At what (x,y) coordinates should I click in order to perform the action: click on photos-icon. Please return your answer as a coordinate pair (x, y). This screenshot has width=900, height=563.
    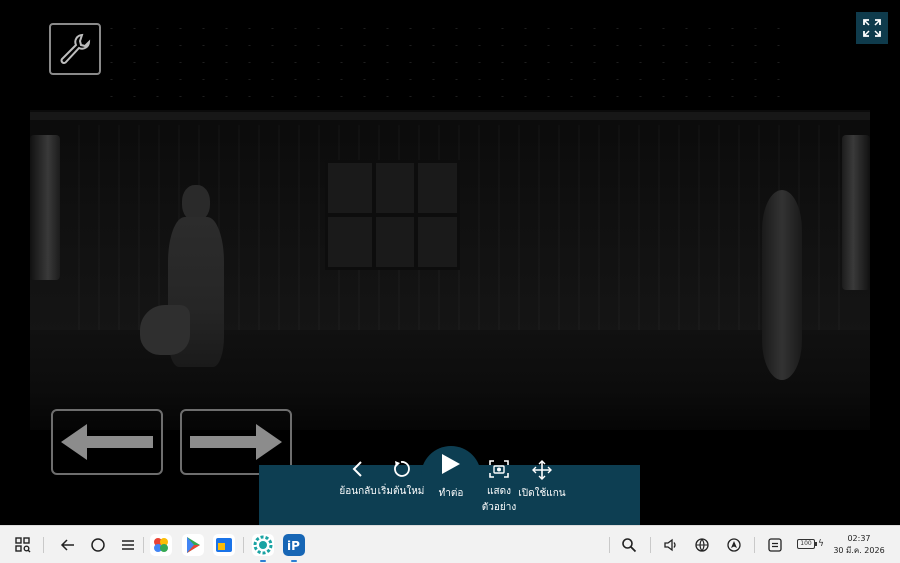
    Looking at the image, I should click on (161, 545).